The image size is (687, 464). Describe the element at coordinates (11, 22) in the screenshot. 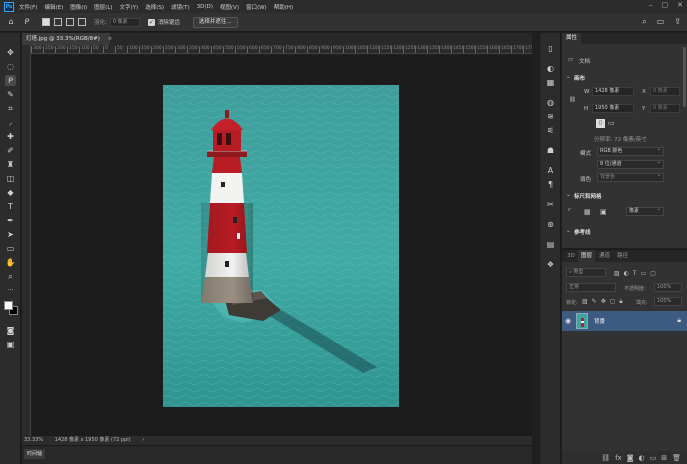

I see `home-icon: ⌂` at that location.